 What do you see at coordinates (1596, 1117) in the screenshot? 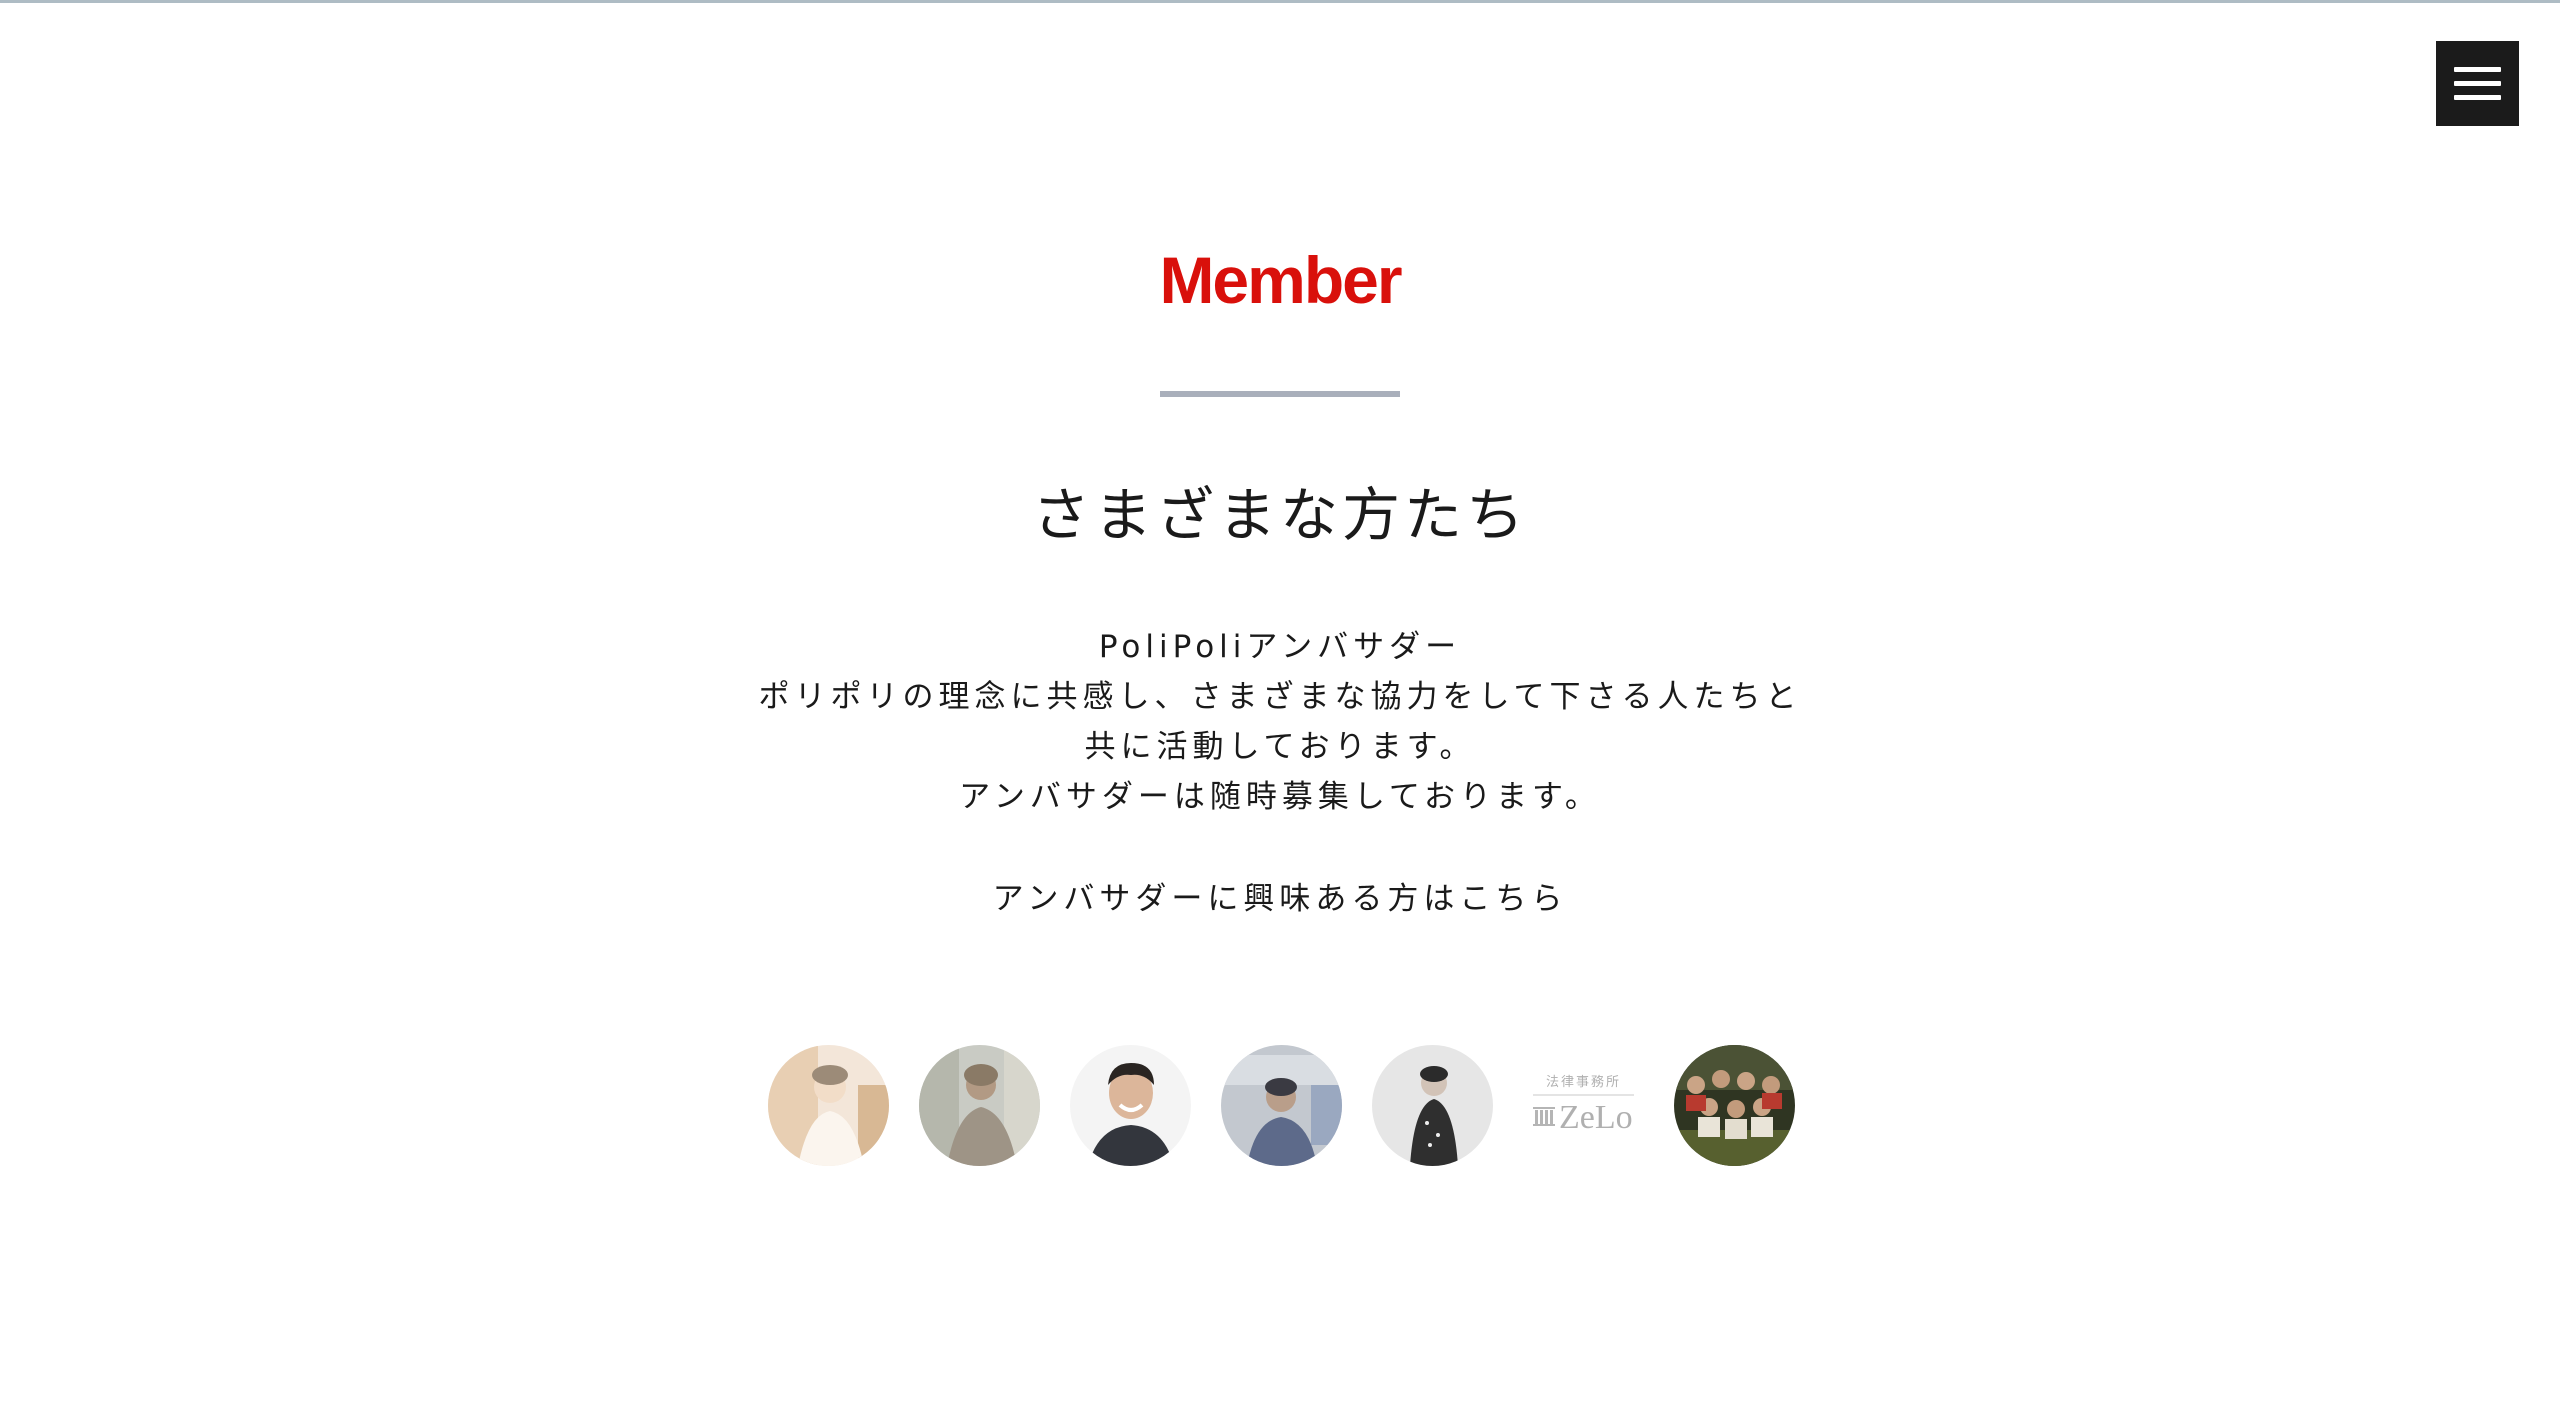
I see `zelo-logo-main-text: ZeLo` at bounding box center [1596, 1117].